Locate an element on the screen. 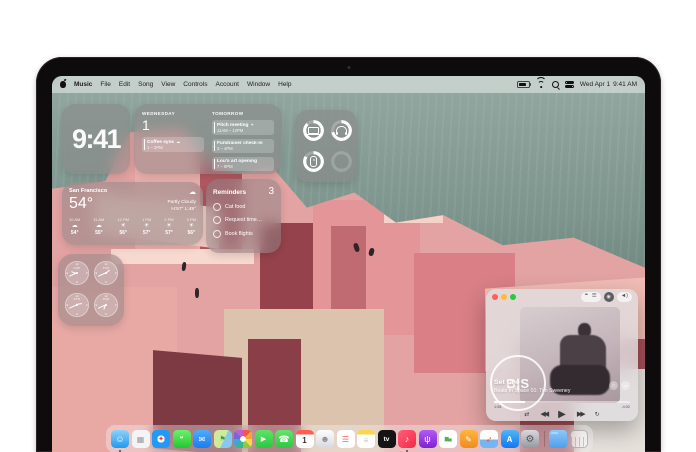  dock-icon-pages: ✎ is located at coordinates (468, 439).